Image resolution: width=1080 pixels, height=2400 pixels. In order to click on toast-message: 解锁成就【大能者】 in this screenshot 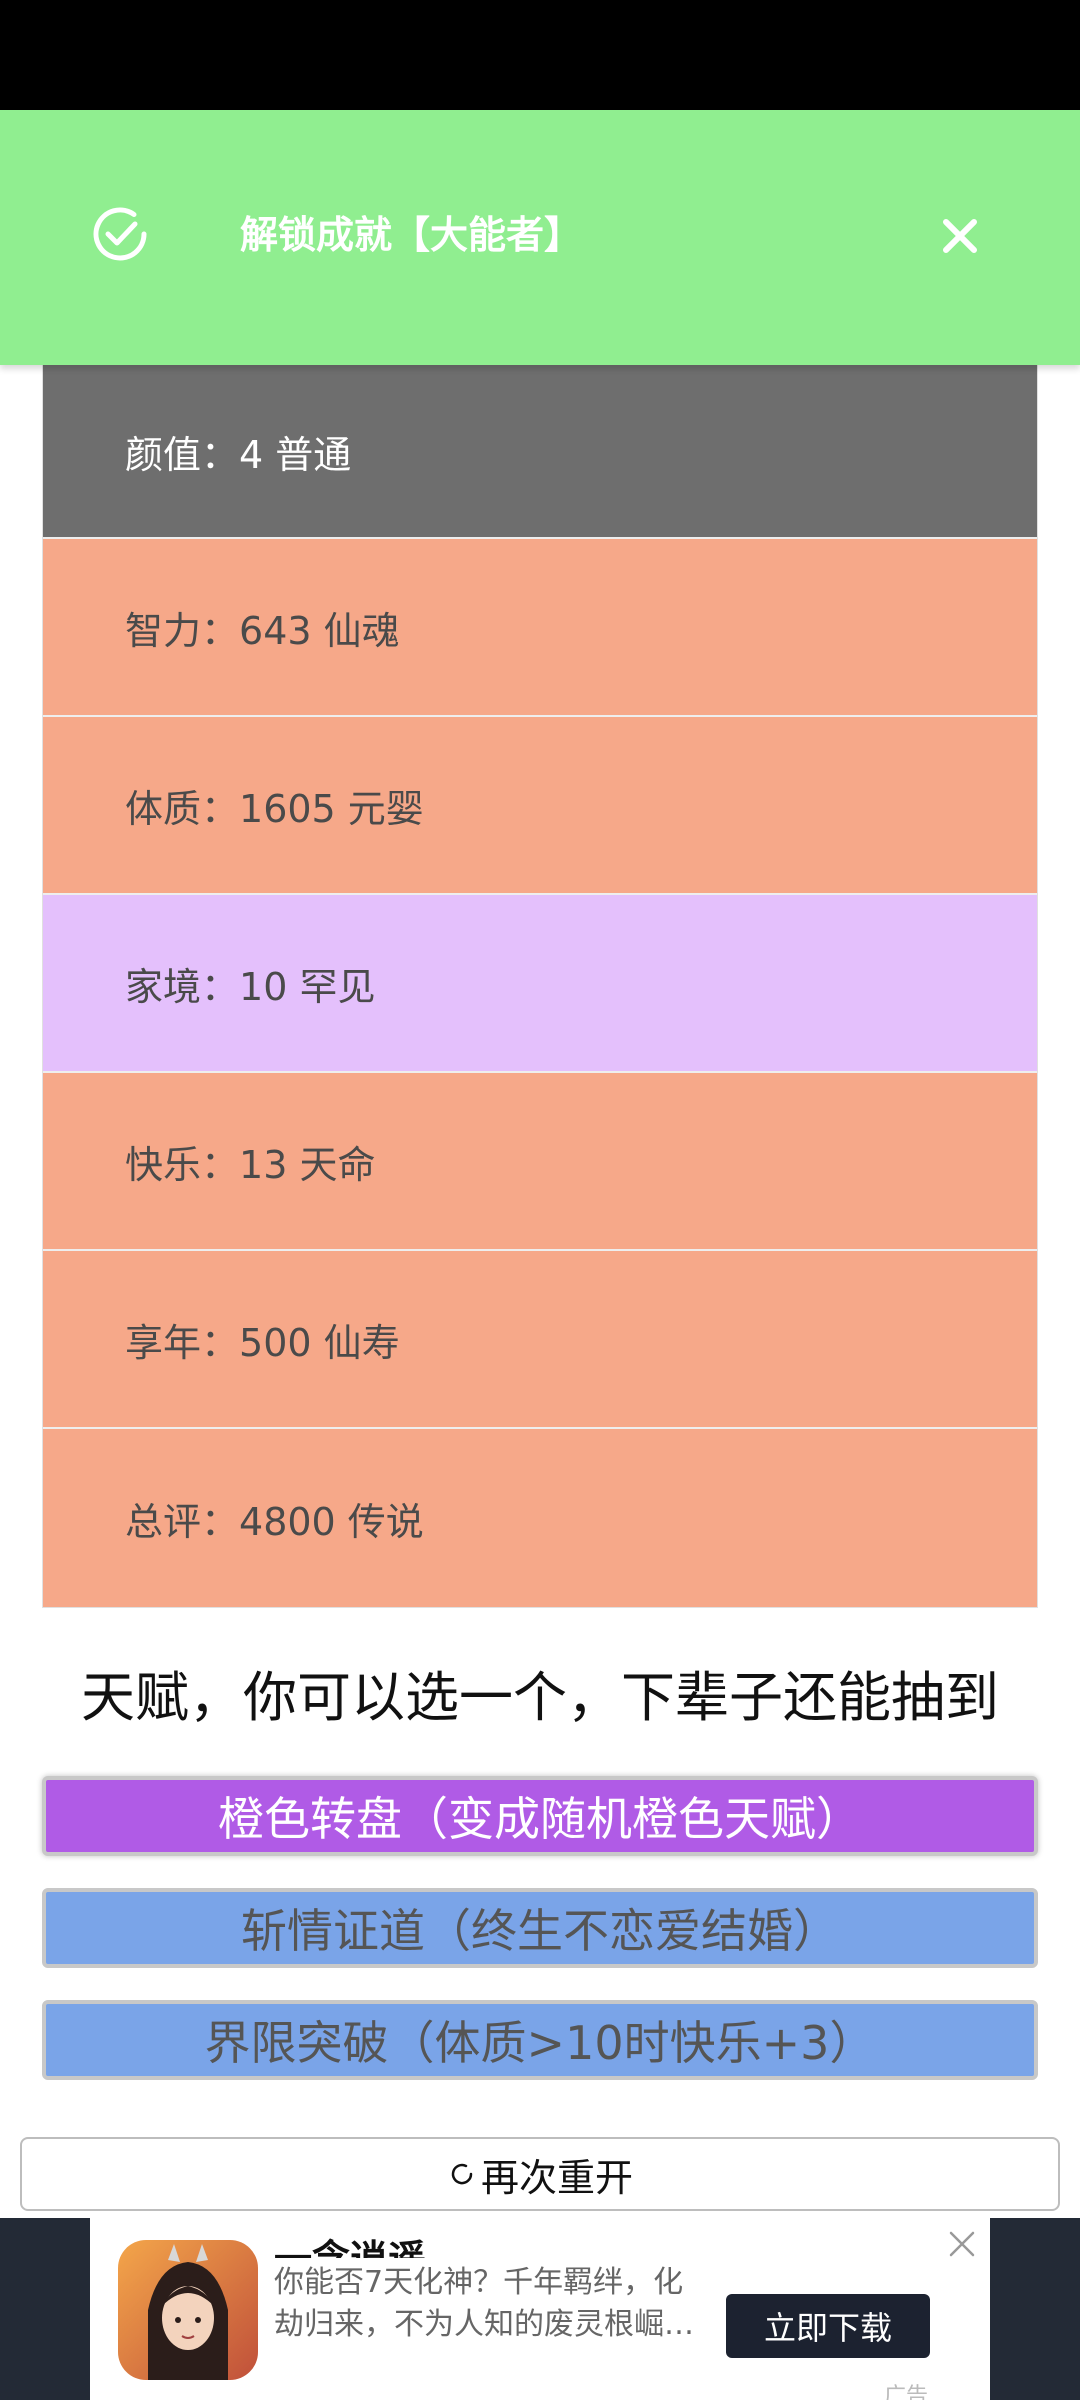, I will do `click(411, 235)`.